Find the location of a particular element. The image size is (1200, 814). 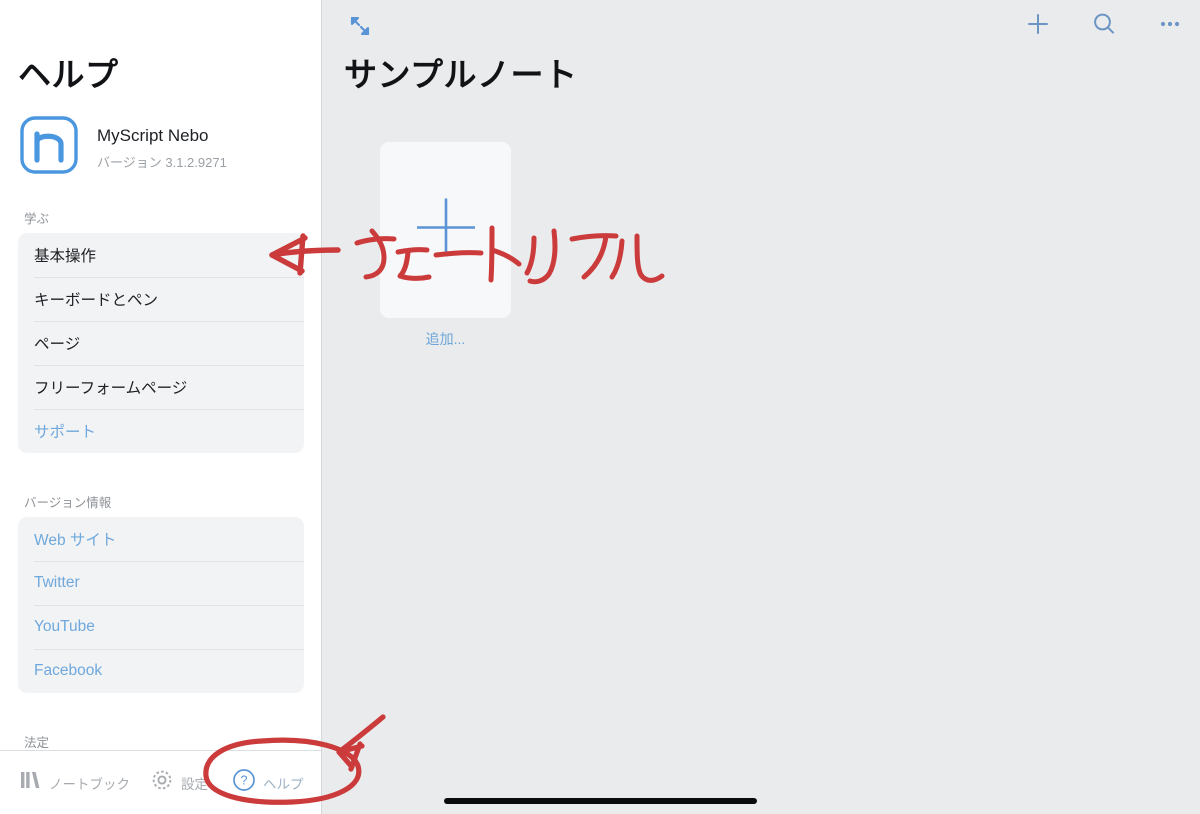

sidebar-item-pages: ページ is located at coordinates (161, 343).